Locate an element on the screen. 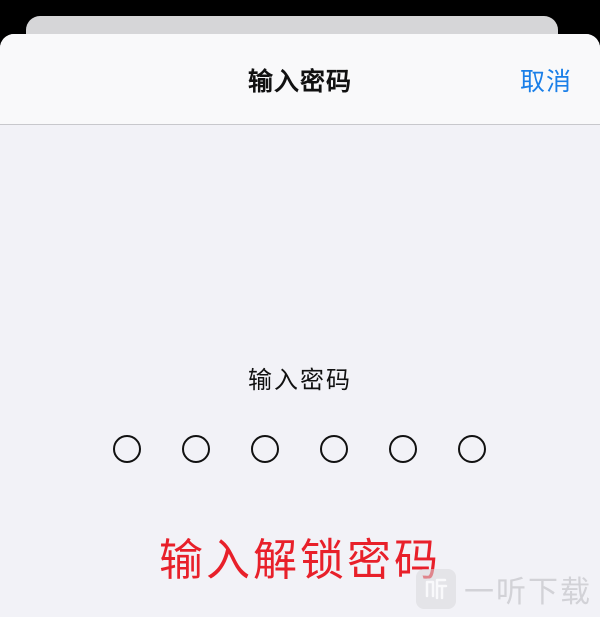 The height and width of the screenshot is (617, 600). nav-title: 输入密码 is located at coordinates (299, 81).